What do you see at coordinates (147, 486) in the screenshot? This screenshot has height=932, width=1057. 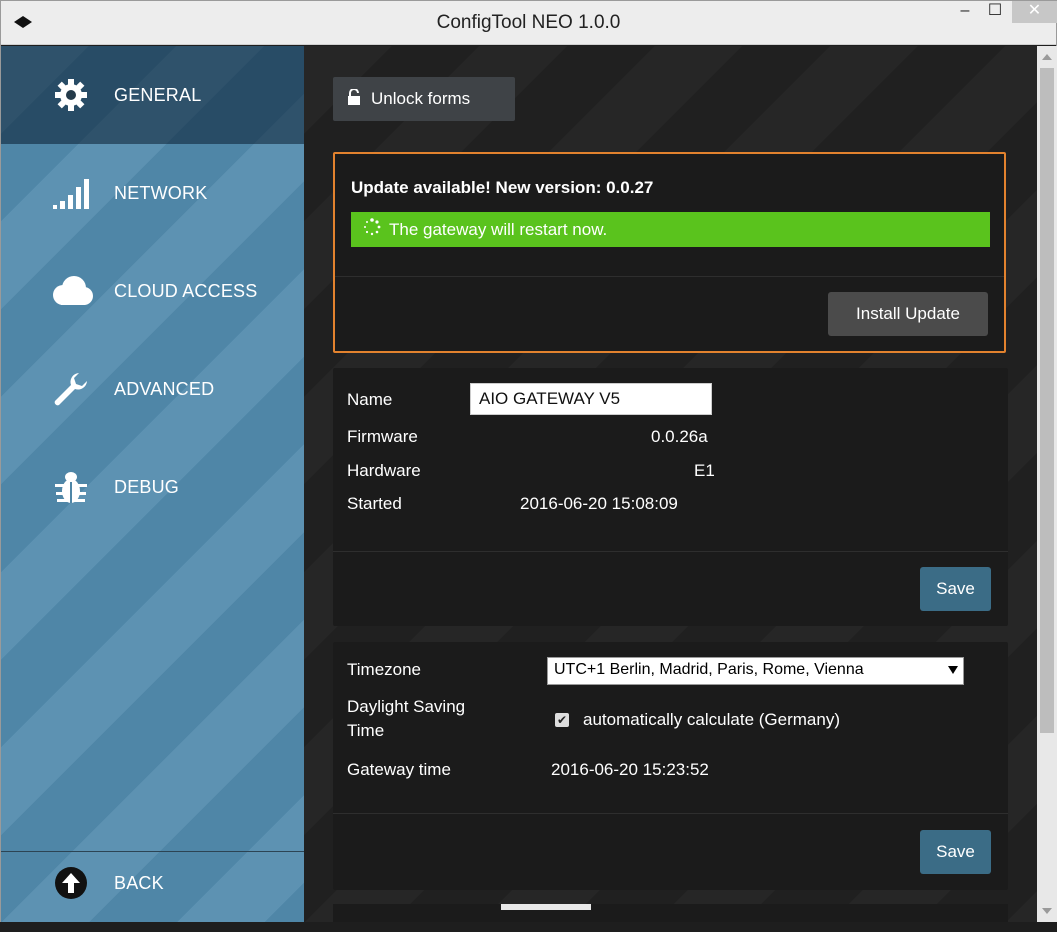 I see `sidebar-item-label: DEBUG` at bounding box center [147, 486].